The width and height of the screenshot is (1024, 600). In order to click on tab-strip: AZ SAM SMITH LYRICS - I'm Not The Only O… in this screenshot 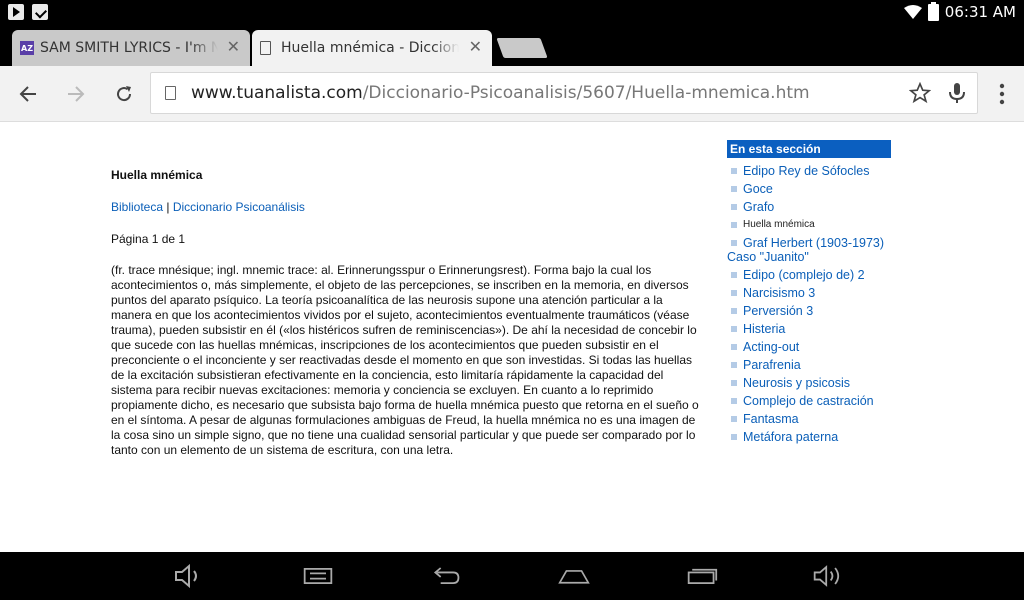, I will do `click(512, 46)`.